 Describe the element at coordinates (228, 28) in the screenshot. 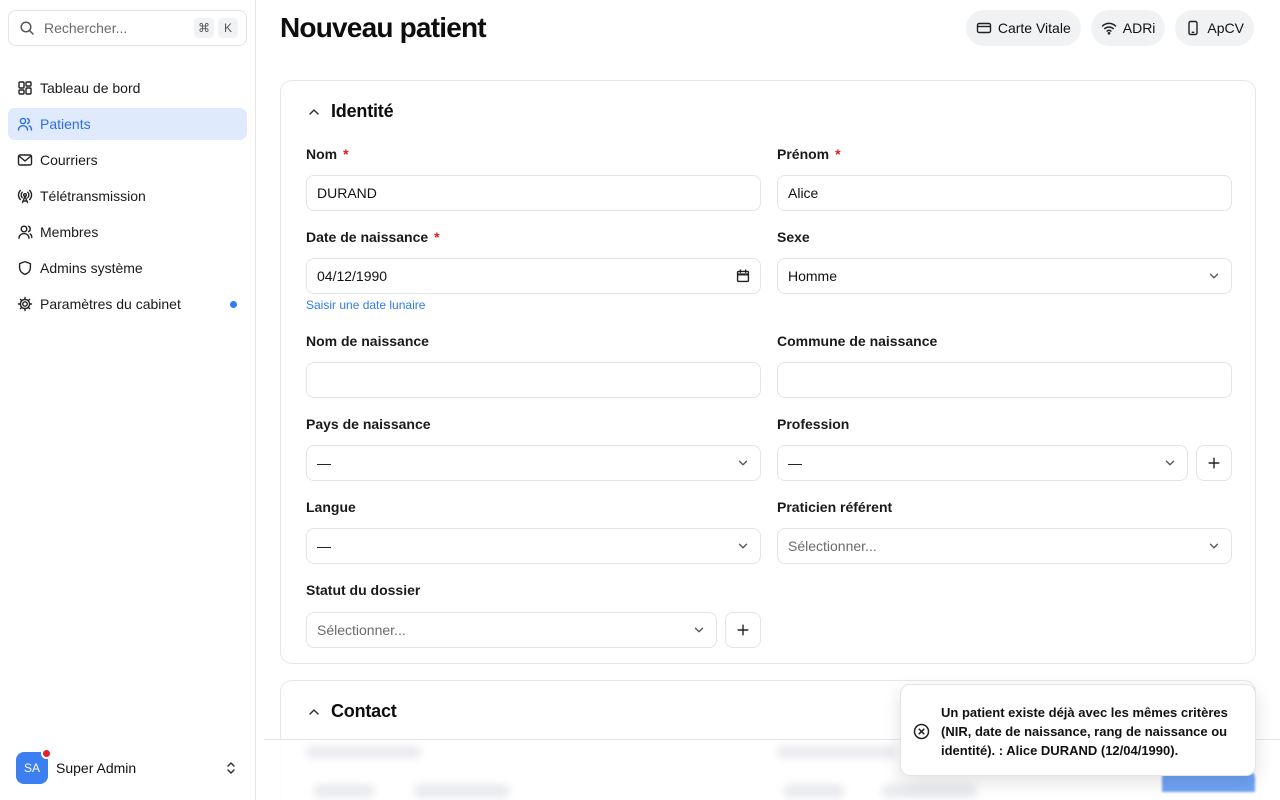

I see `kbd-k: K` at that location.